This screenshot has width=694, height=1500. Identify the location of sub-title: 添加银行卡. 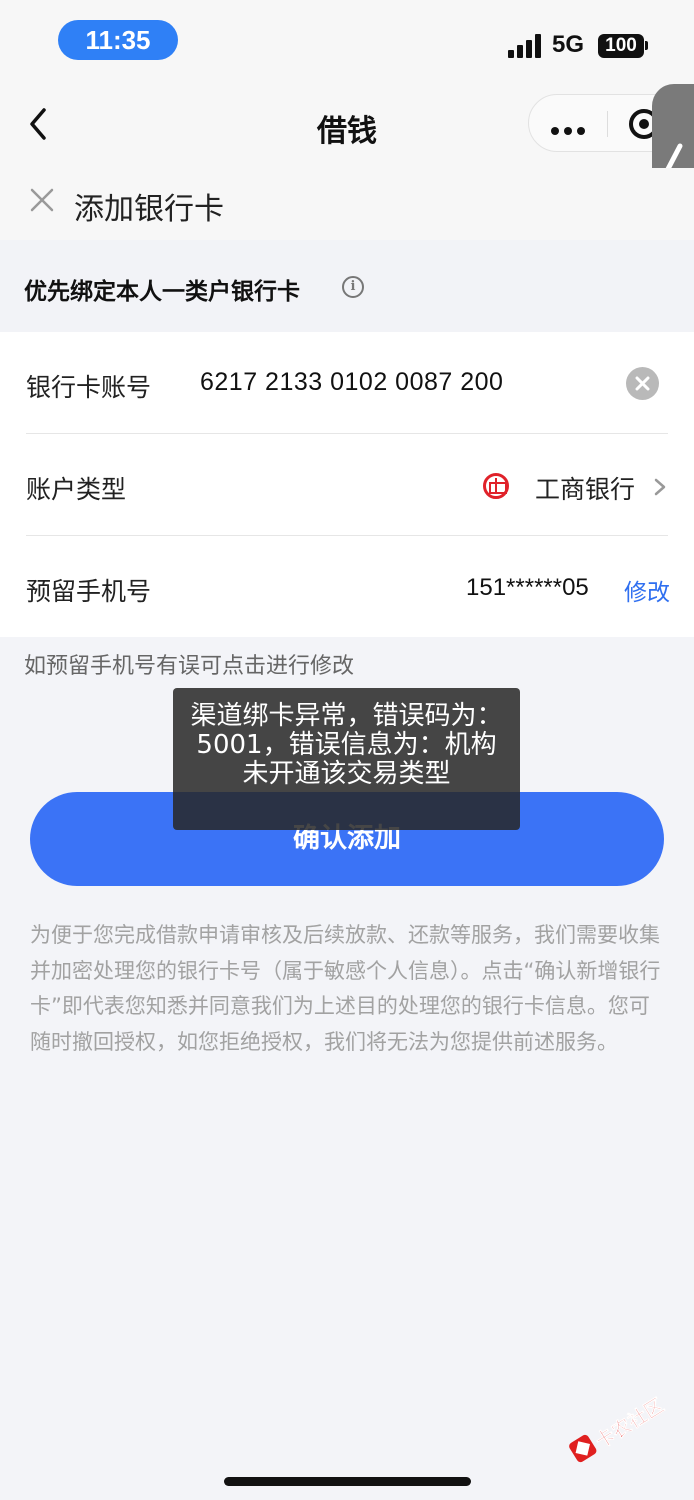
(149, 209).